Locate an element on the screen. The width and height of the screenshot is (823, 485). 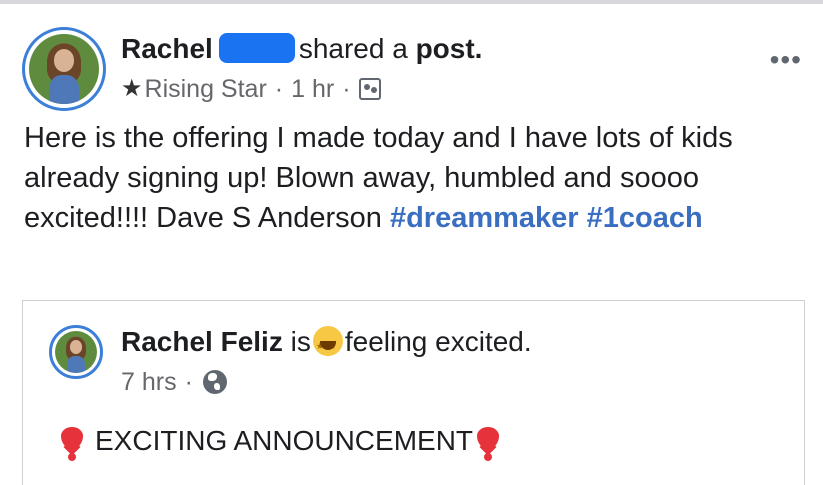
post-link: post. is located at coordinates (449, 48).